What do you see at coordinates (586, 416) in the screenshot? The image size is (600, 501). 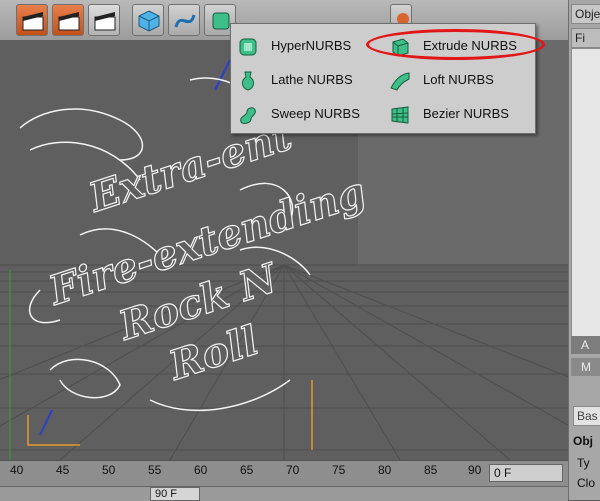 I see `basic-tab: Bas` at bounding box center [586, 416].